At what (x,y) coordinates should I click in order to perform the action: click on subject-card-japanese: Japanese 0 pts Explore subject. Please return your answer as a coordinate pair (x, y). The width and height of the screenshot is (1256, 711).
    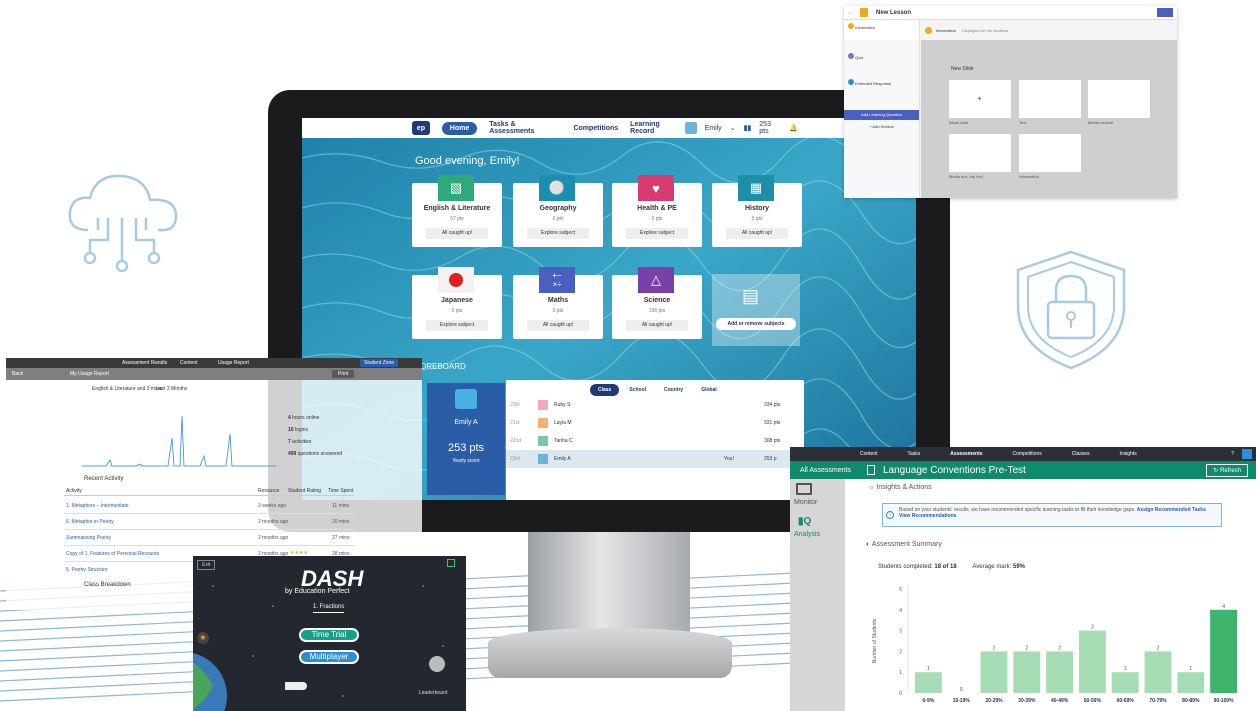
    Looking at the image, I should click on (457, 303).